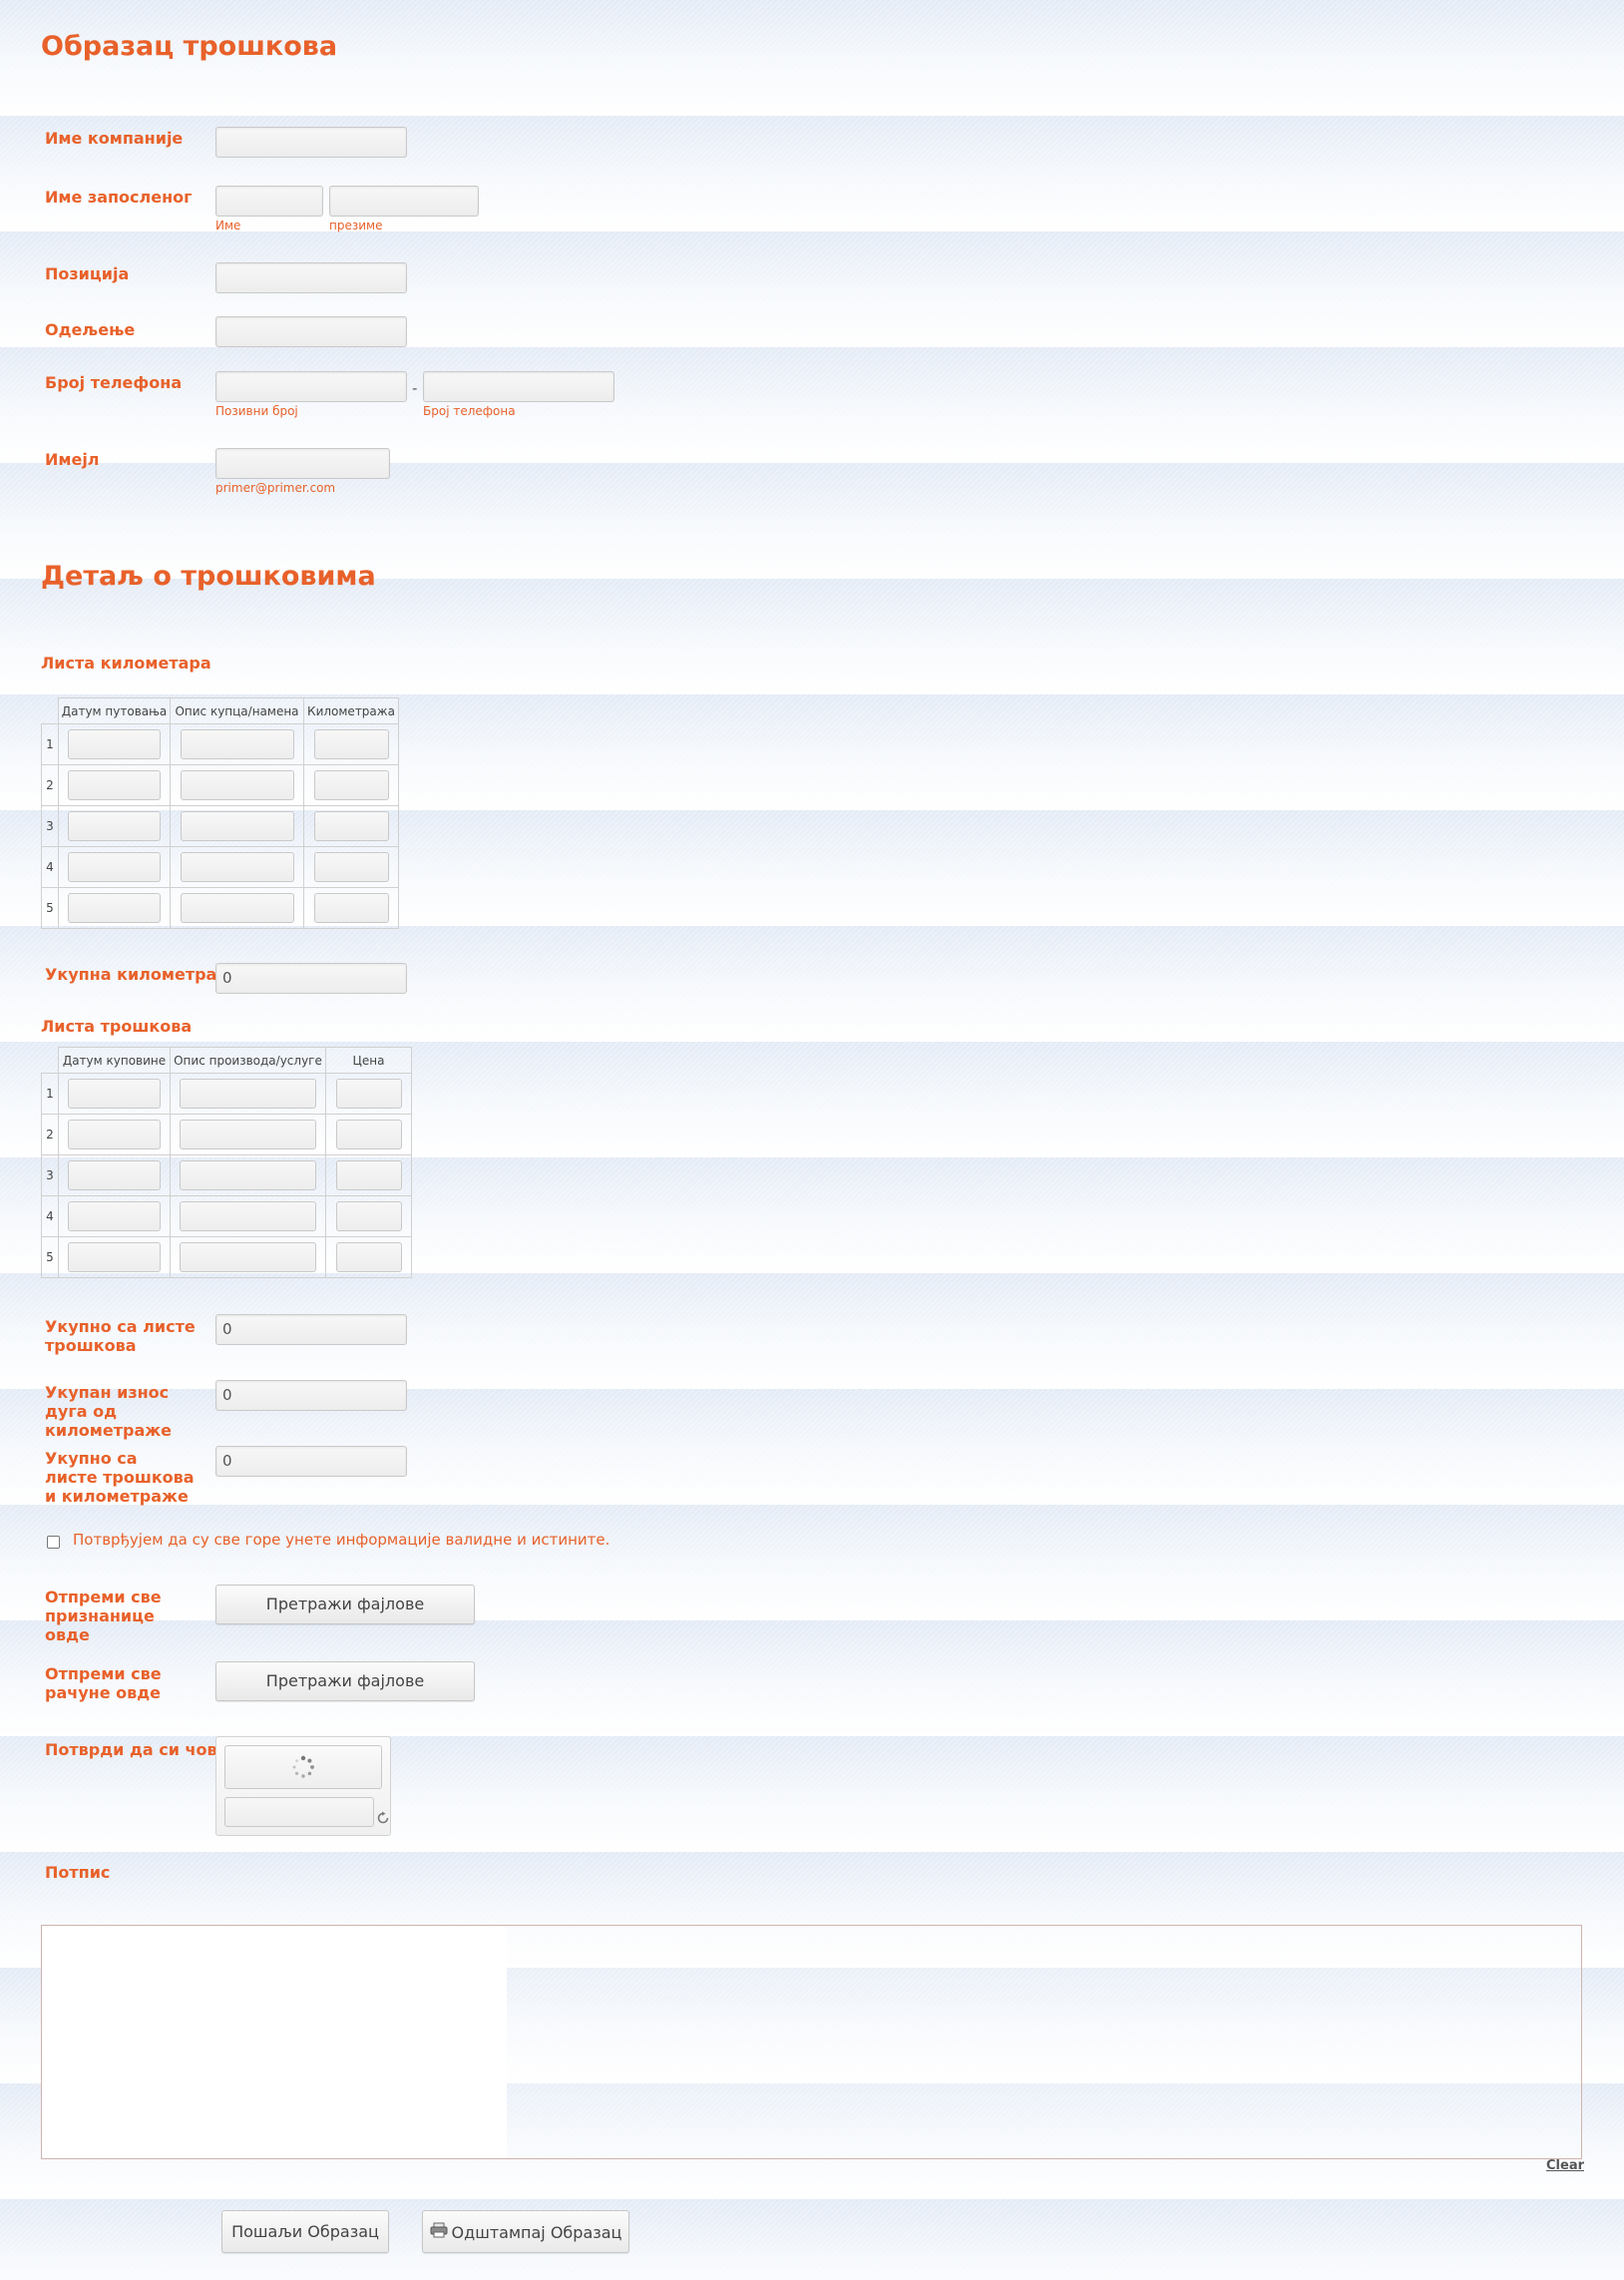  What do you see at coordinates (439, 2232) in the screenshot?
I see `printer-icon` at bounding box center [439, 2232].